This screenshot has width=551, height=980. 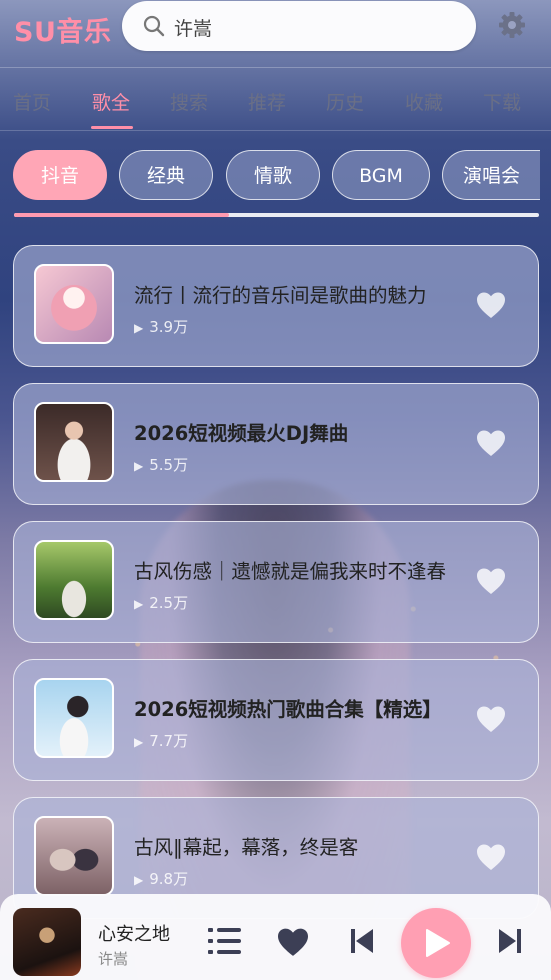 I want to click on playlist-card: 流行丨流行的音乐间是歌曲的魅力 ▶ 3.9万, so click(x=276, y=306).